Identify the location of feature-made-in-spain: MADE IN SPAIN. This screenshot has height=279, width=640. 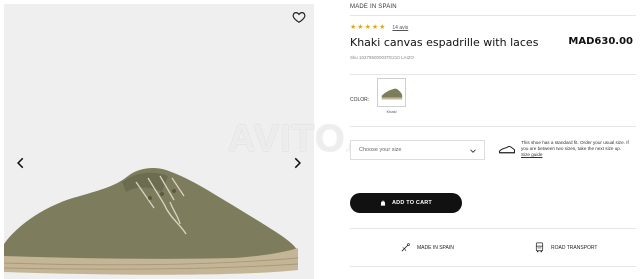
(427, 247).